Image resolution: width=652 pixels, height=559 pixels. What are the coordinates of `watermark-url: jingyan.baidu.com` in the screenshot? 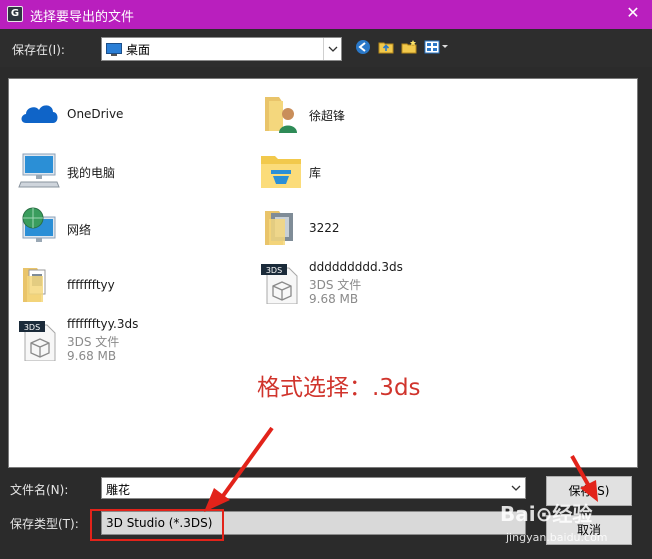 It's located at (557, 537).